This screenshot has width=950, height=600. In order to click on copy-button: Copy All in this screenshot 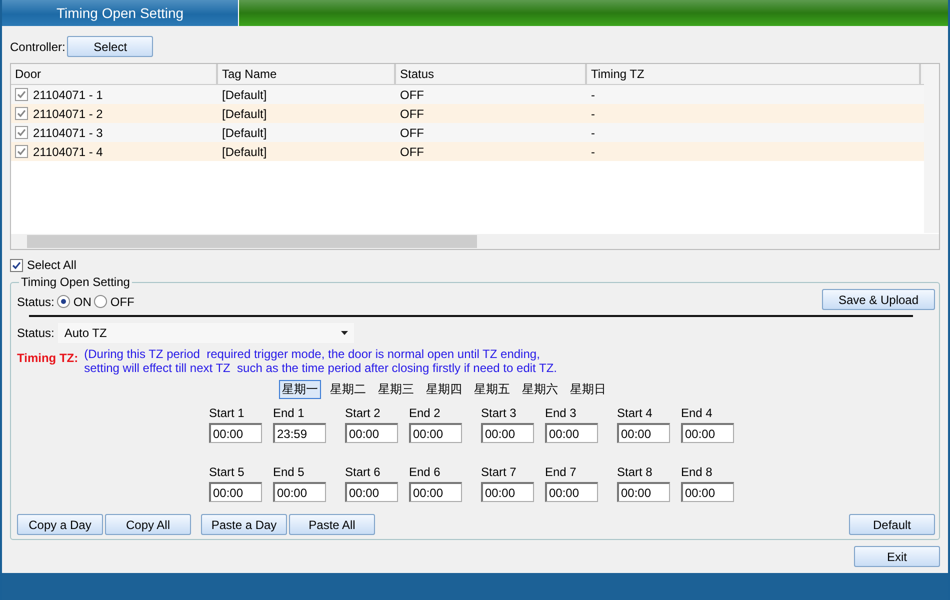, I will do `click(148, 524)`.